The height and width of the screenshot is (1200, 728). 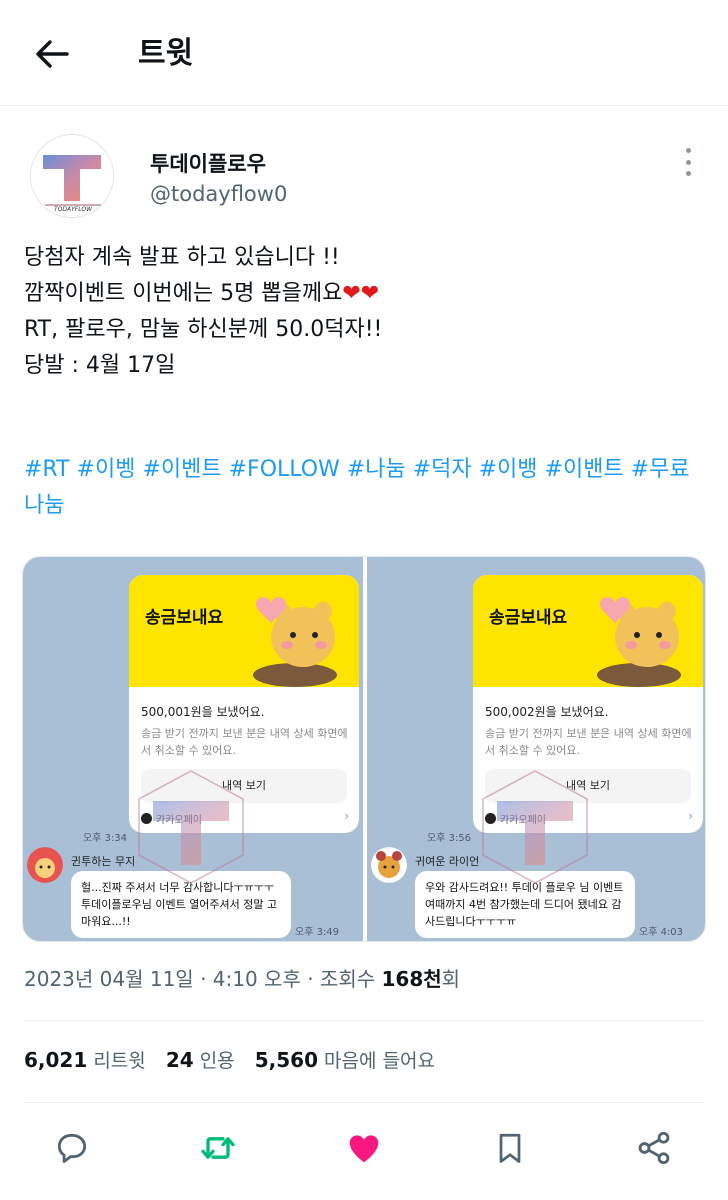 I want to click on likes-stat: 5,560 마음에 들어요, so click(x=344, y=1060).